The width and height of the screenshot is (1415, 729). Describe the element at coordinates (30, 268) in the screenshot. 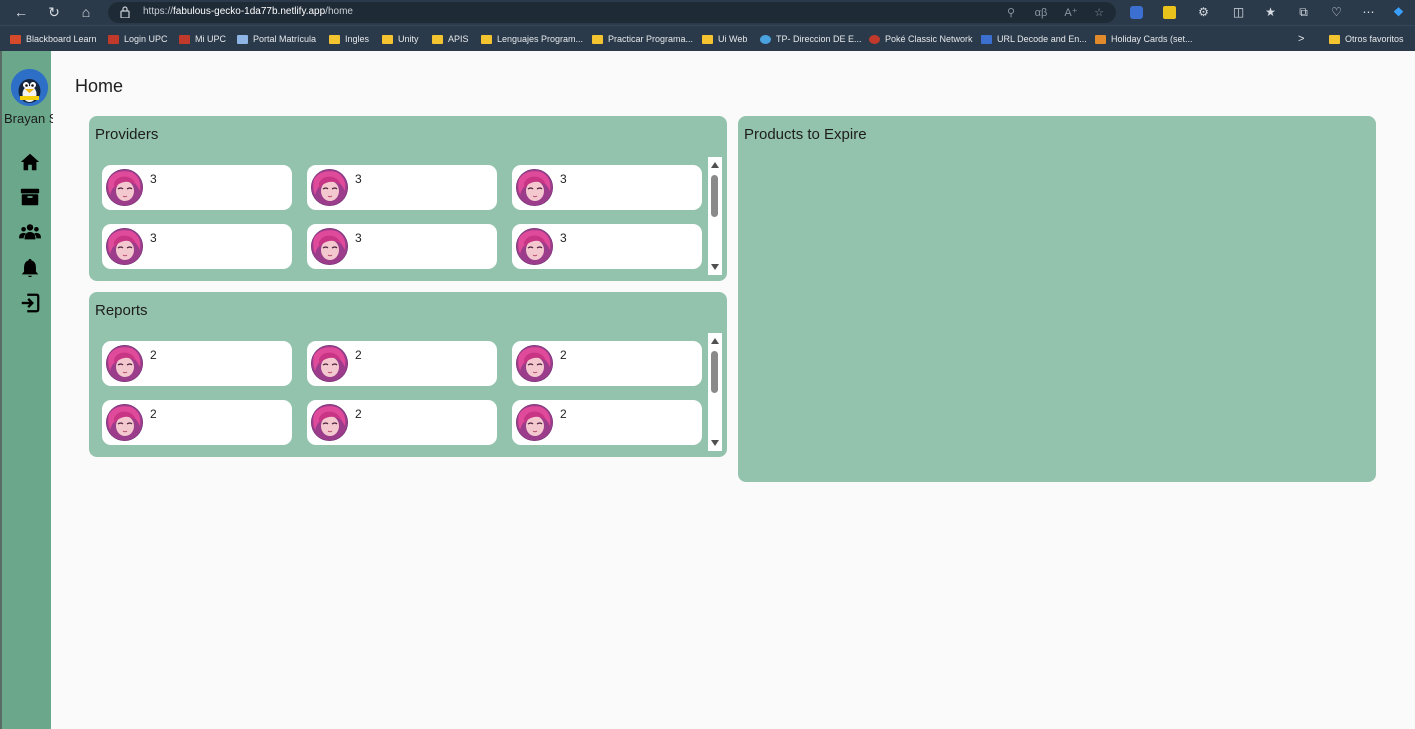

I see `bell-icon` at that location.